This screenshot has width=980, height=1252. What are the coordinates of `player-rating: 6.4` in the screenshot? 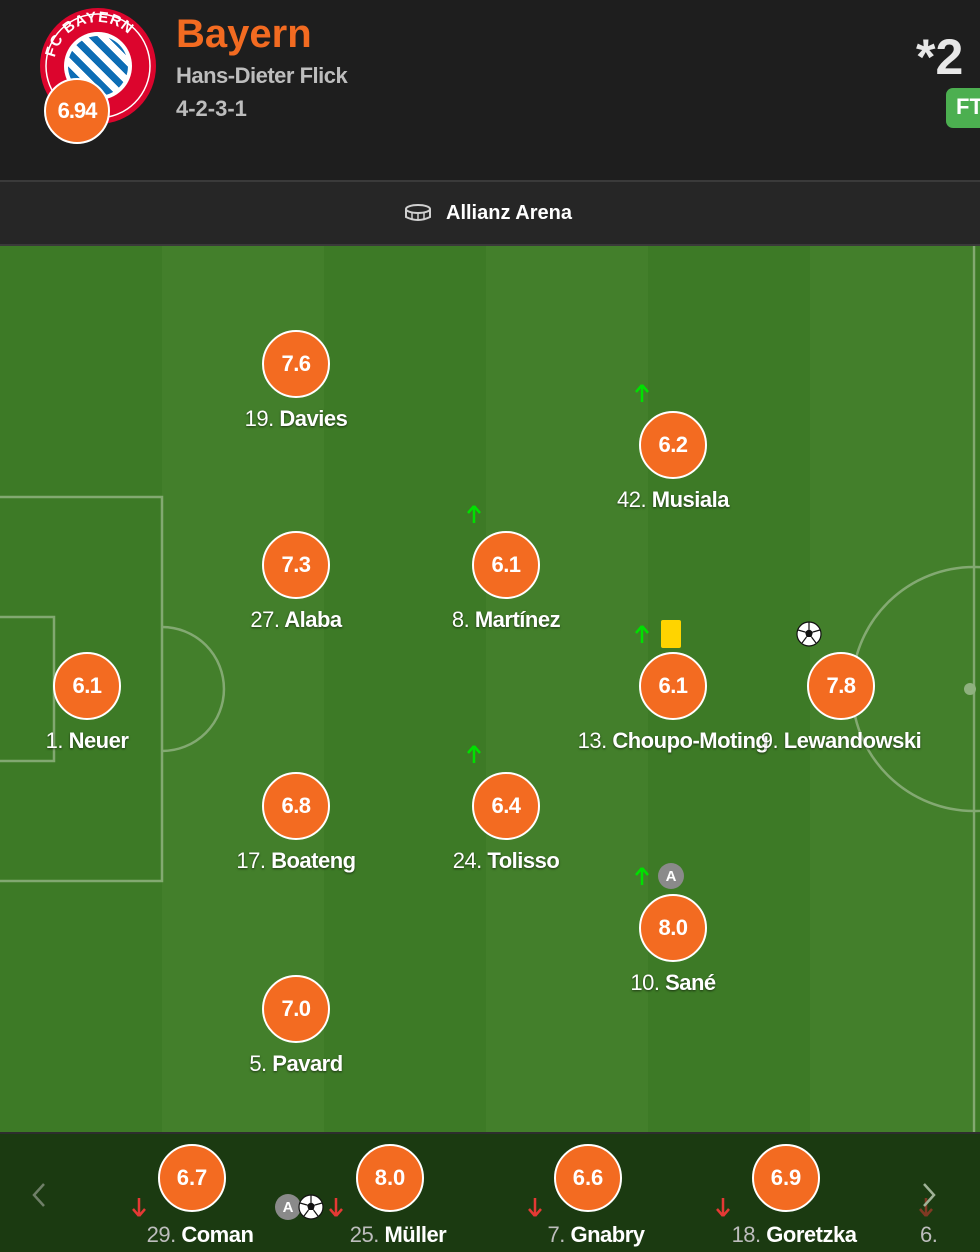 It's located at (506, 806).